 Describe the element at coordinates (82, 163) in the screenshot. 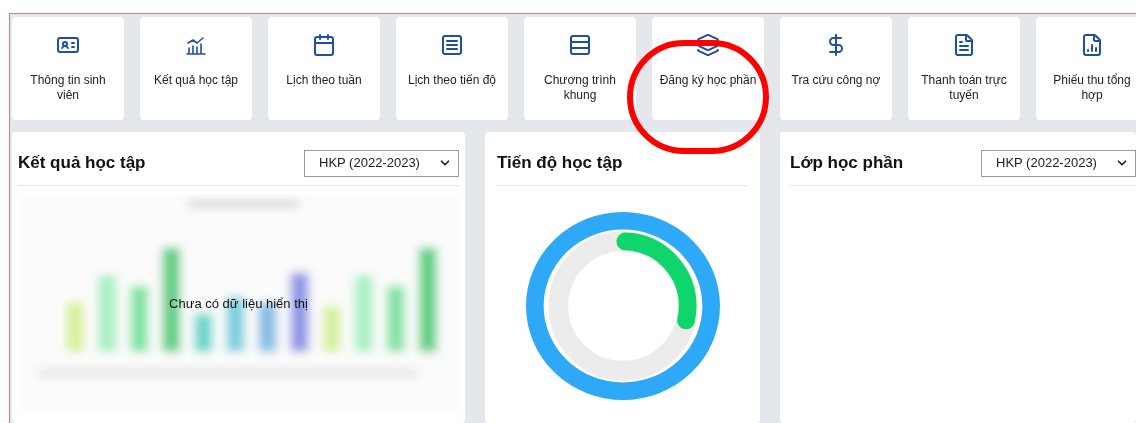

I see `card-title: Kết quả học tập` at that location.